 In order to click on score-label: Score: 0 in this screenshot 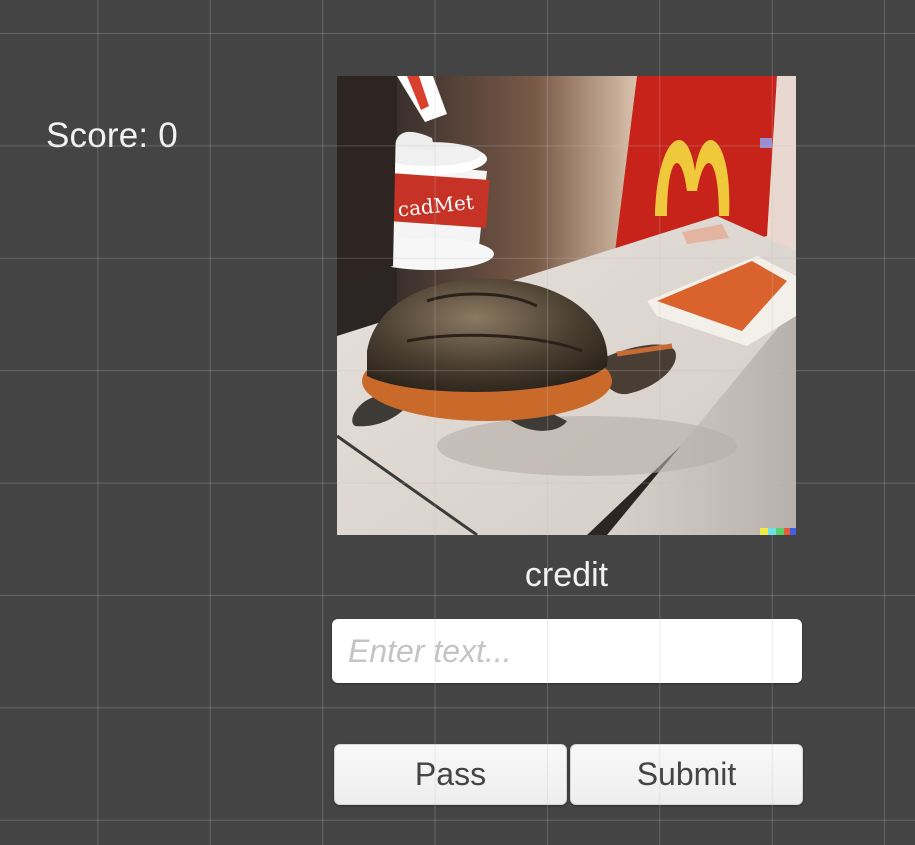, I will do `click(112, 135)`.